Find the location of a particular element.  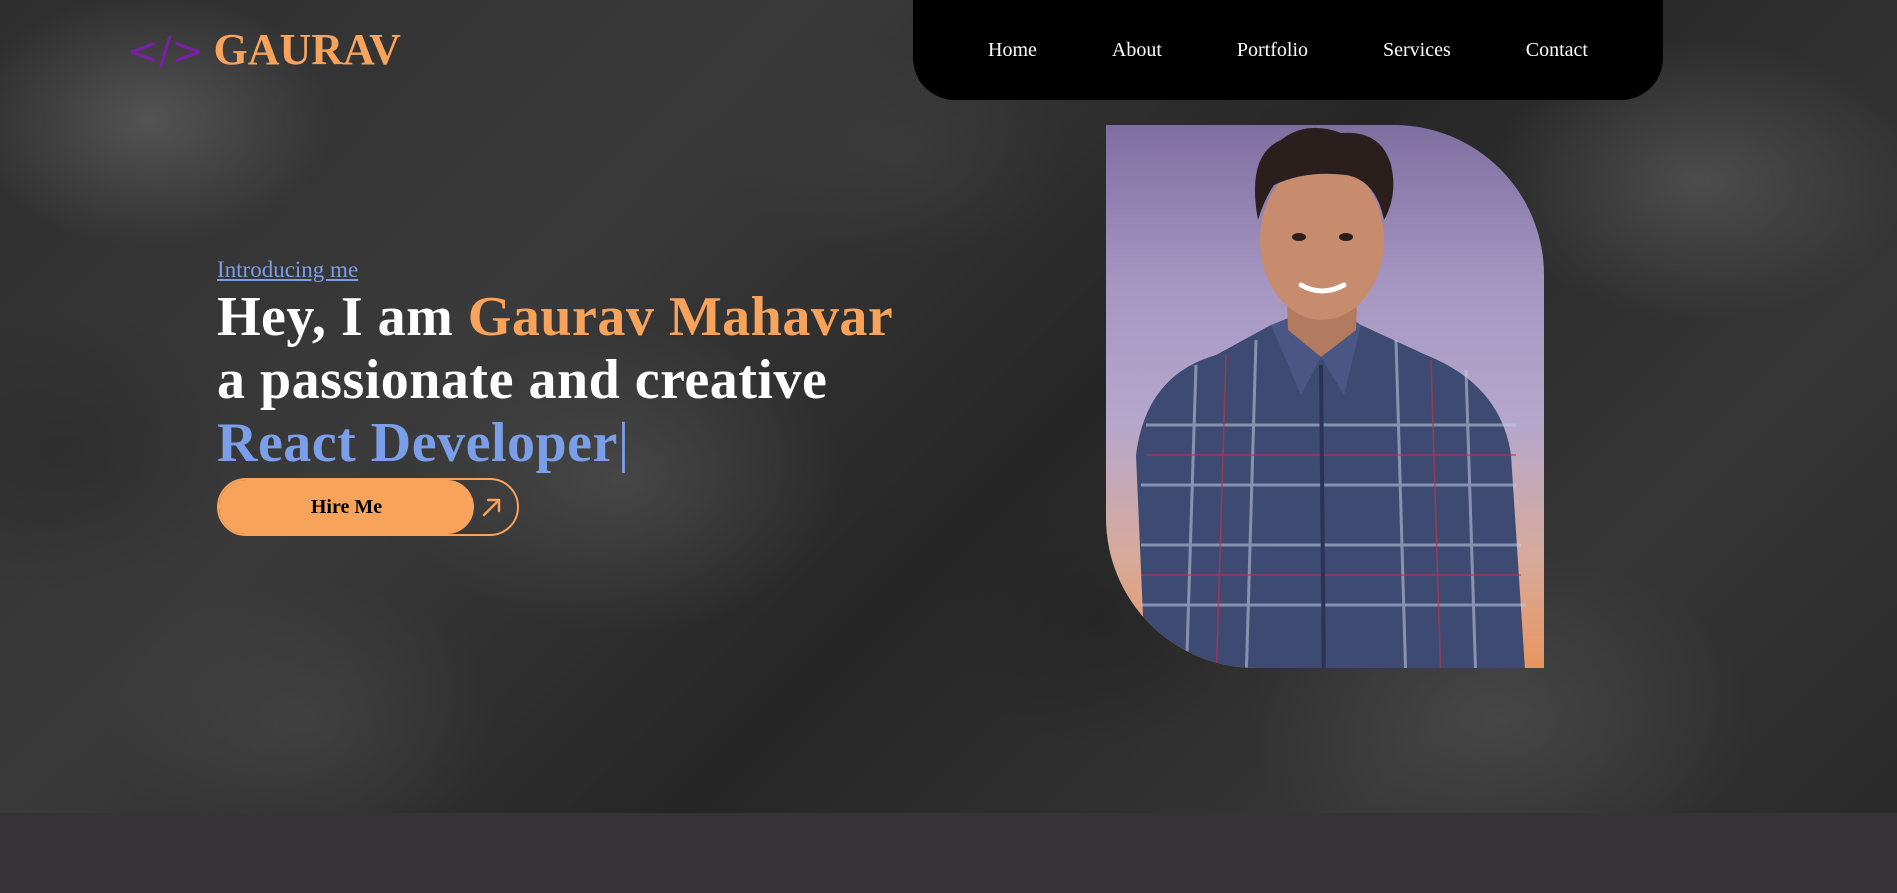

typing-cursor: | is located at coordinates (623, 443).